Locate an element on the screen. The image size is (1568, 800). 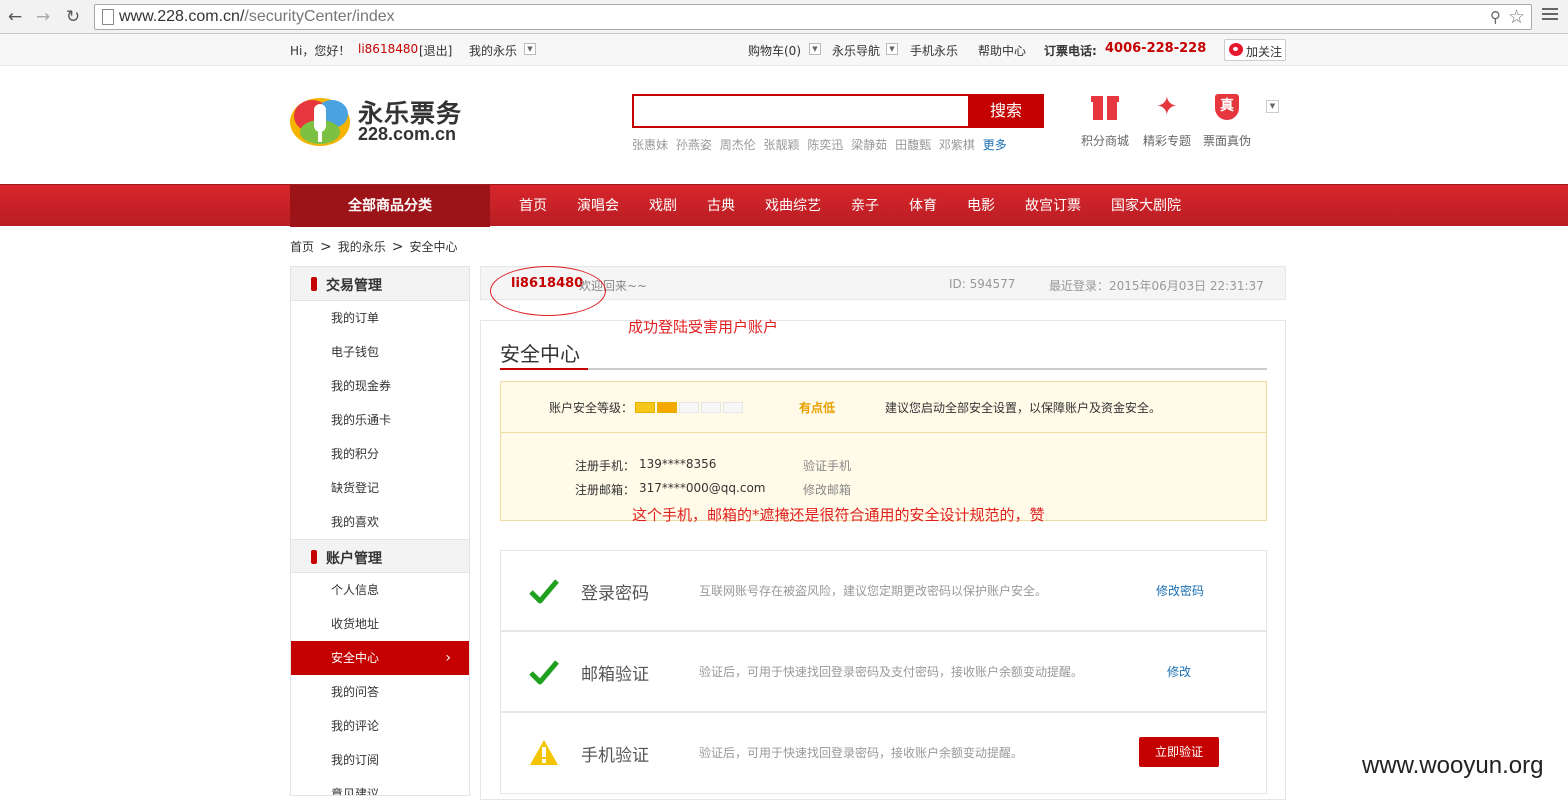
all-categories-button: 全部商品分类 is located at coordinates (390, 206).